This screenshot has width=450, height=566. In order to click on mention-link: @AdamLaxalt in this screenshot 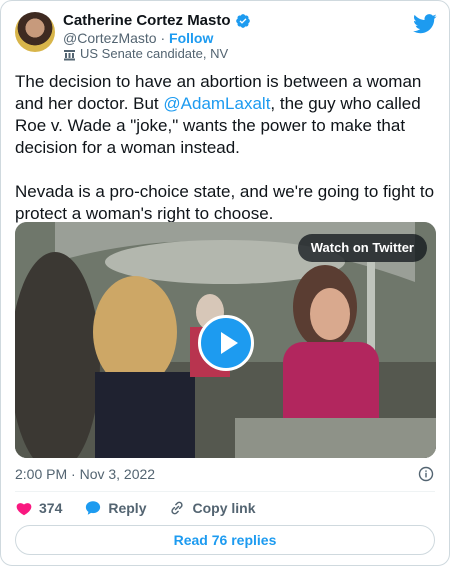, I will do `click(216, 103)`.